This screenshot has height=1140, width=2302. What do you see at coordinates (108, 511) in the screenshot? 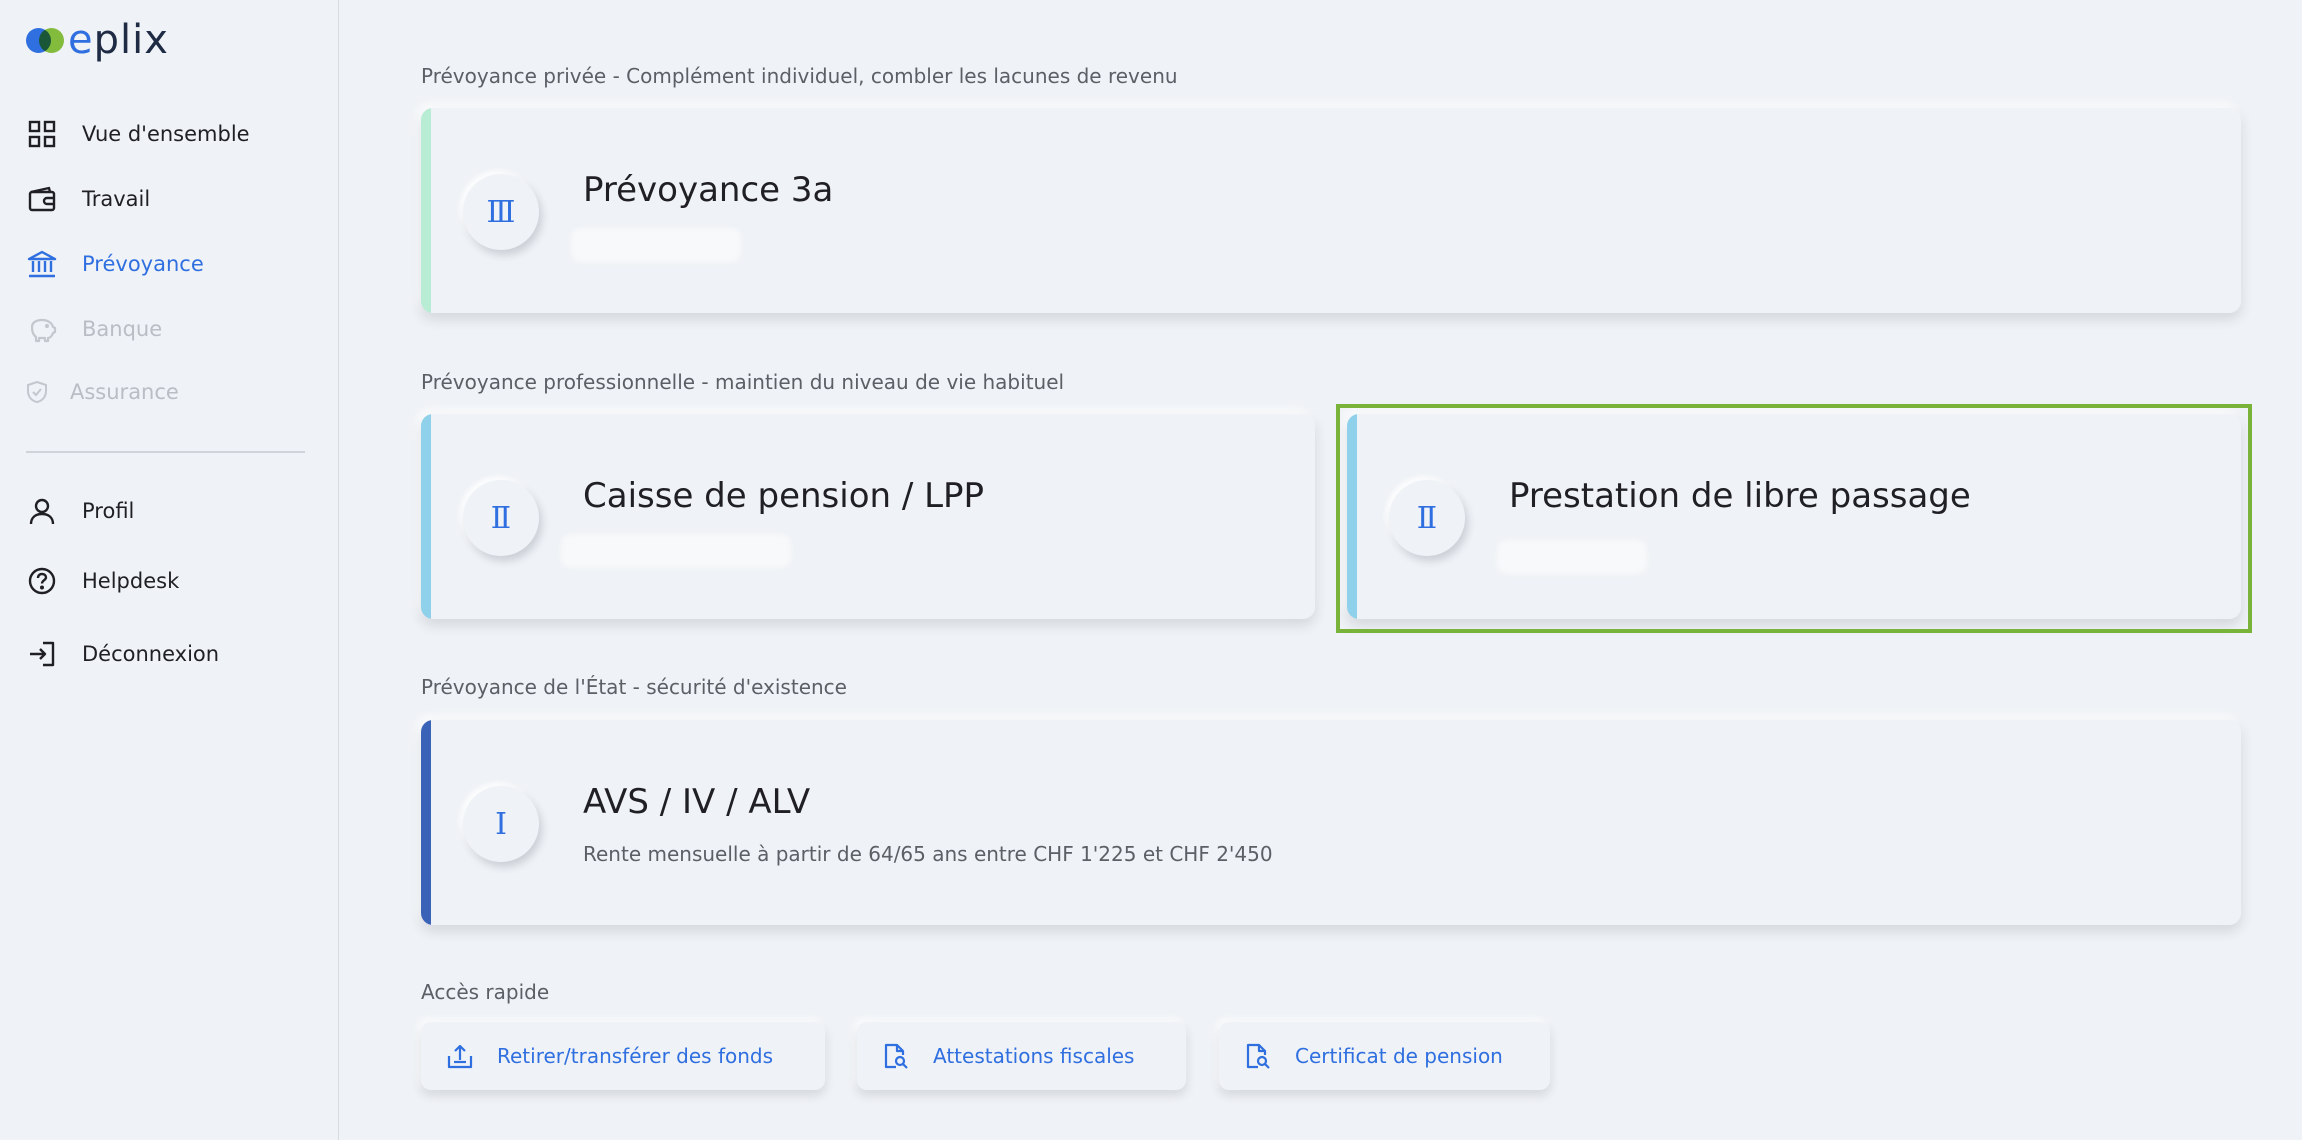
I see `nav-label: Profil` at bounding box center [108, 511].